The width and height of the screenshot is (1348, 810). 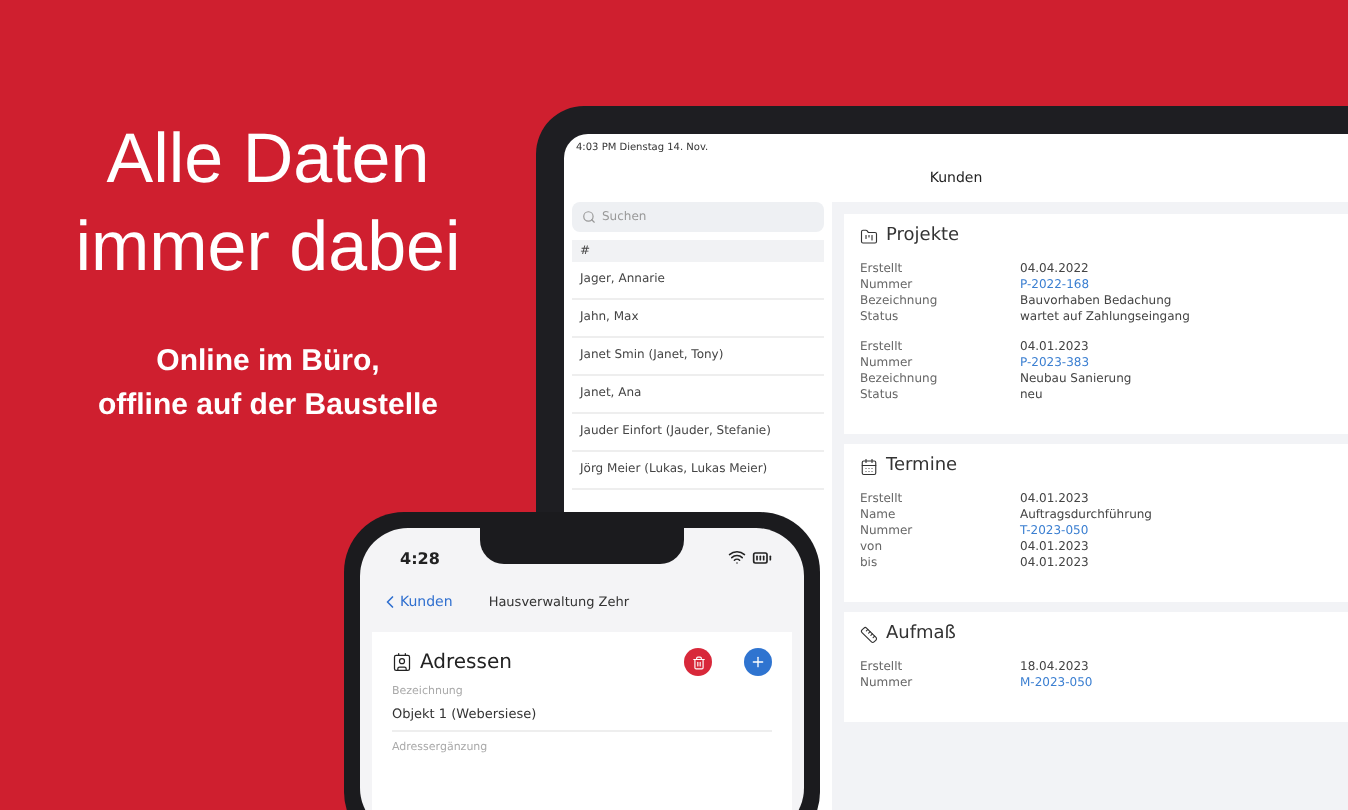 I want to click on headline: Alle Daten, so click(x=268, y=160).